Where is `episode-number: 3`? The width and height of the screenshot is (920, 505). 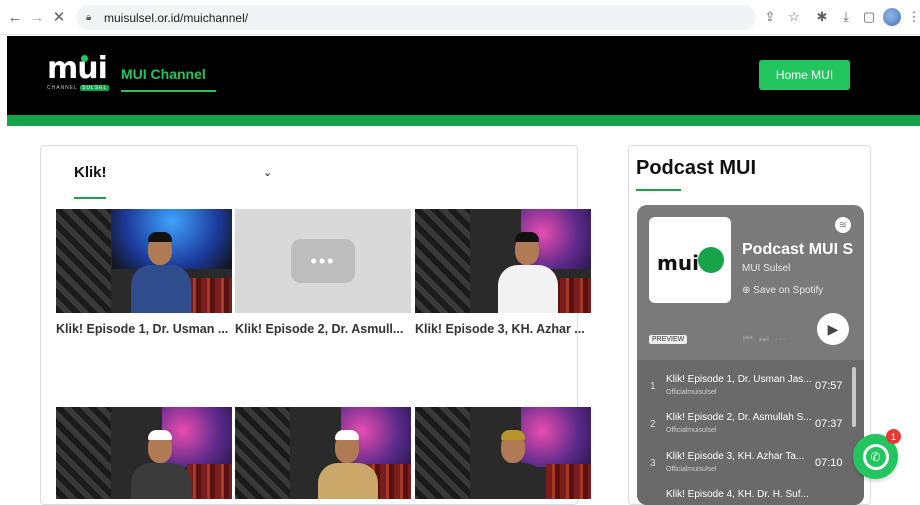 episode-number: 3 is located at coordinates (653, 463).